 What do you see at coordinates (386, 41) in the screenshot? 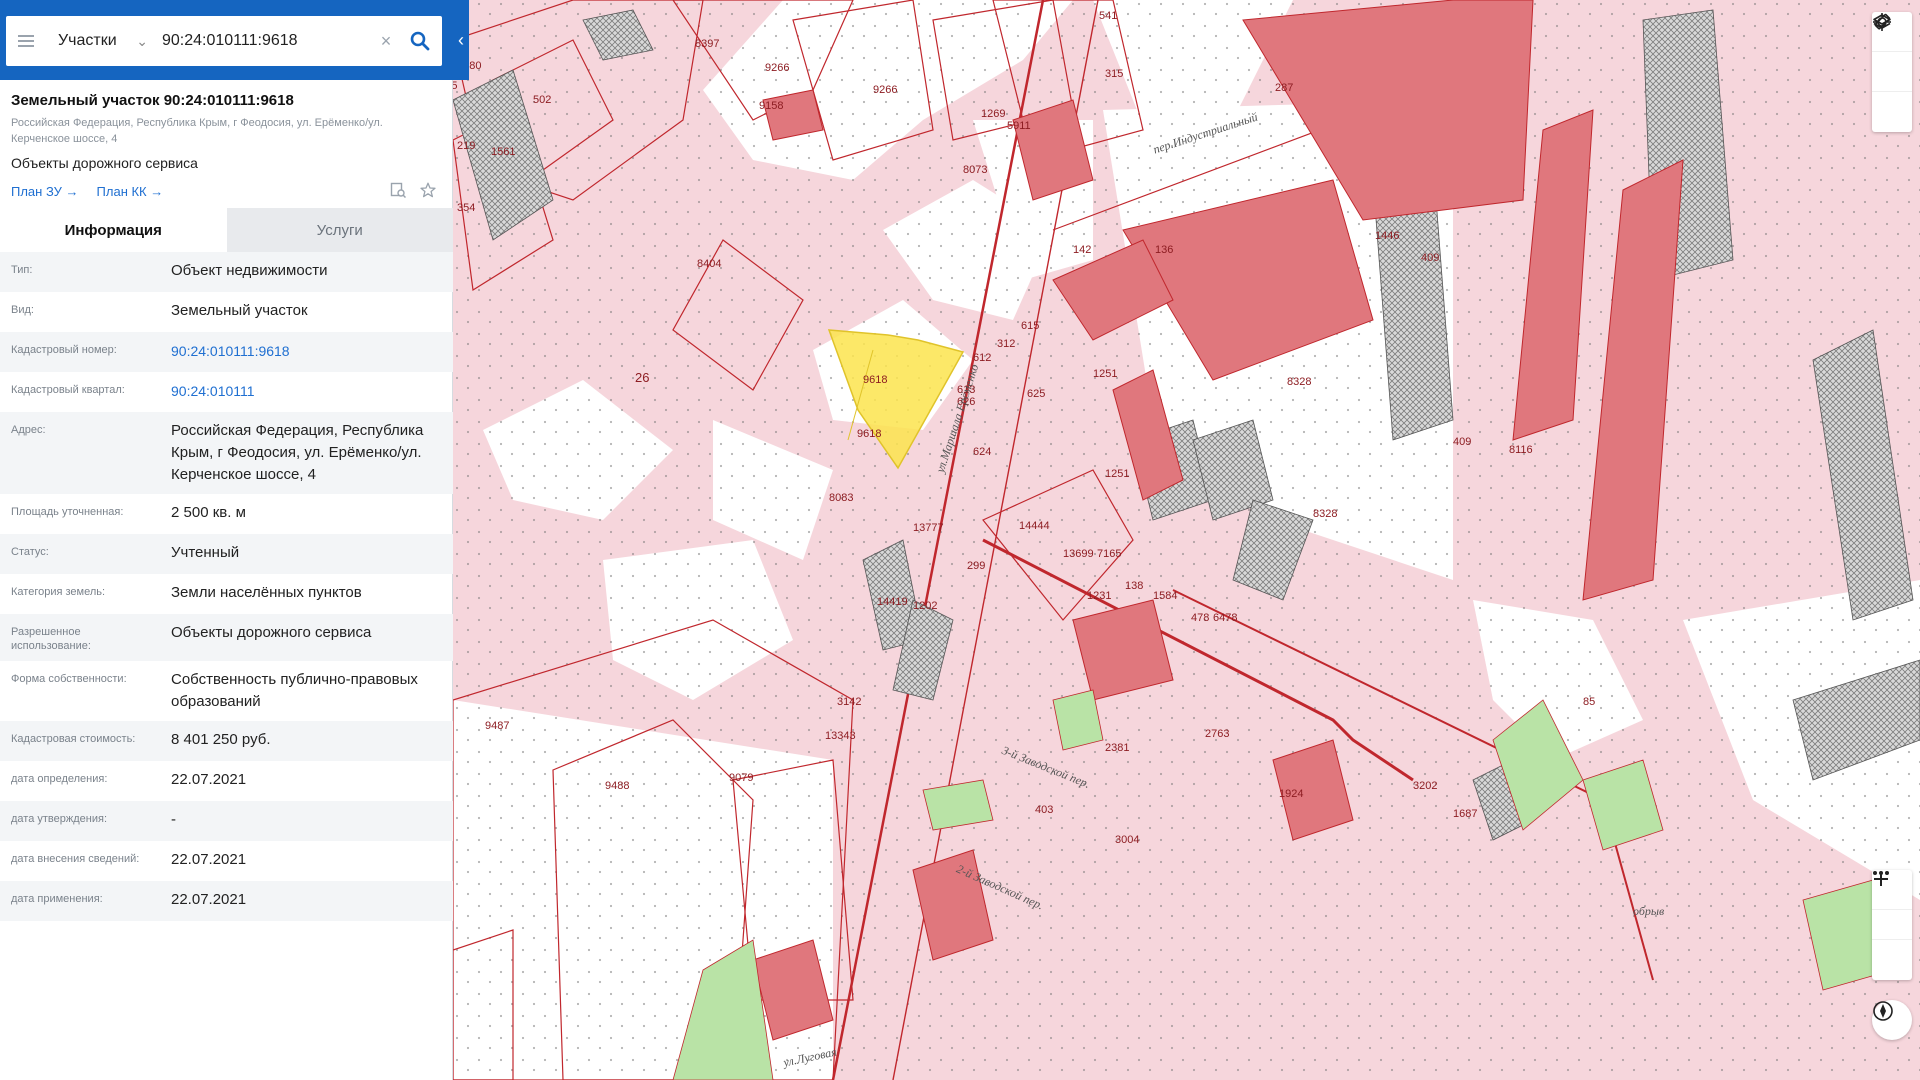
I see `clear-icon: ×` at bounding box center [386, 41].